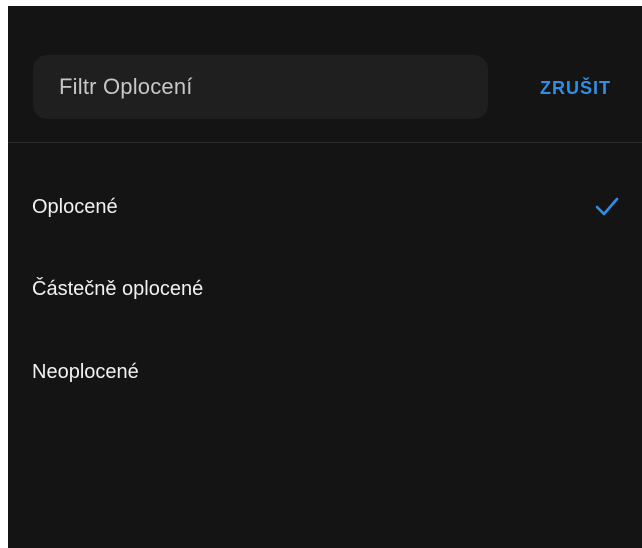  What do you see at coordinates (118, 289) in the screenshot?
I see `option-label: Částečně oplocené` at bounding box center [118, 289].